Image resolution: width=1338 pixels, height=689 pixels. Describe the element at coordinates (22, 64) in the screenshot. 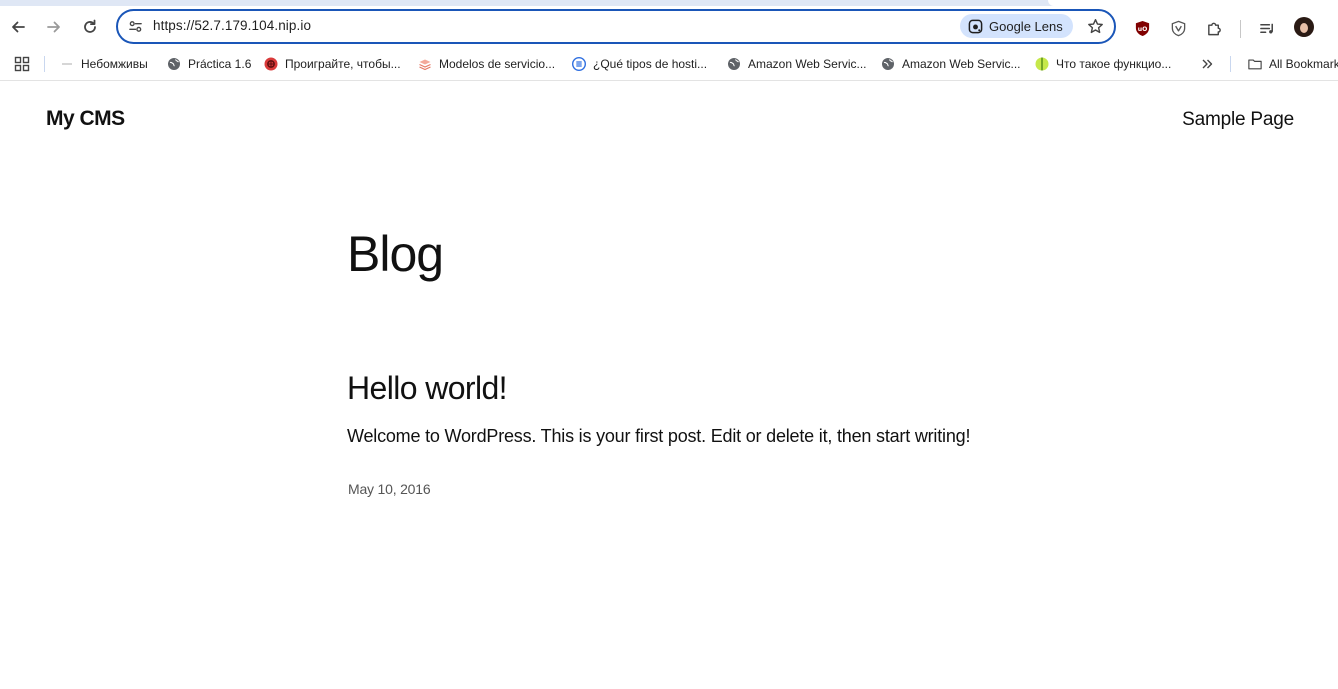

I see `apps-grid-icon` at that location.